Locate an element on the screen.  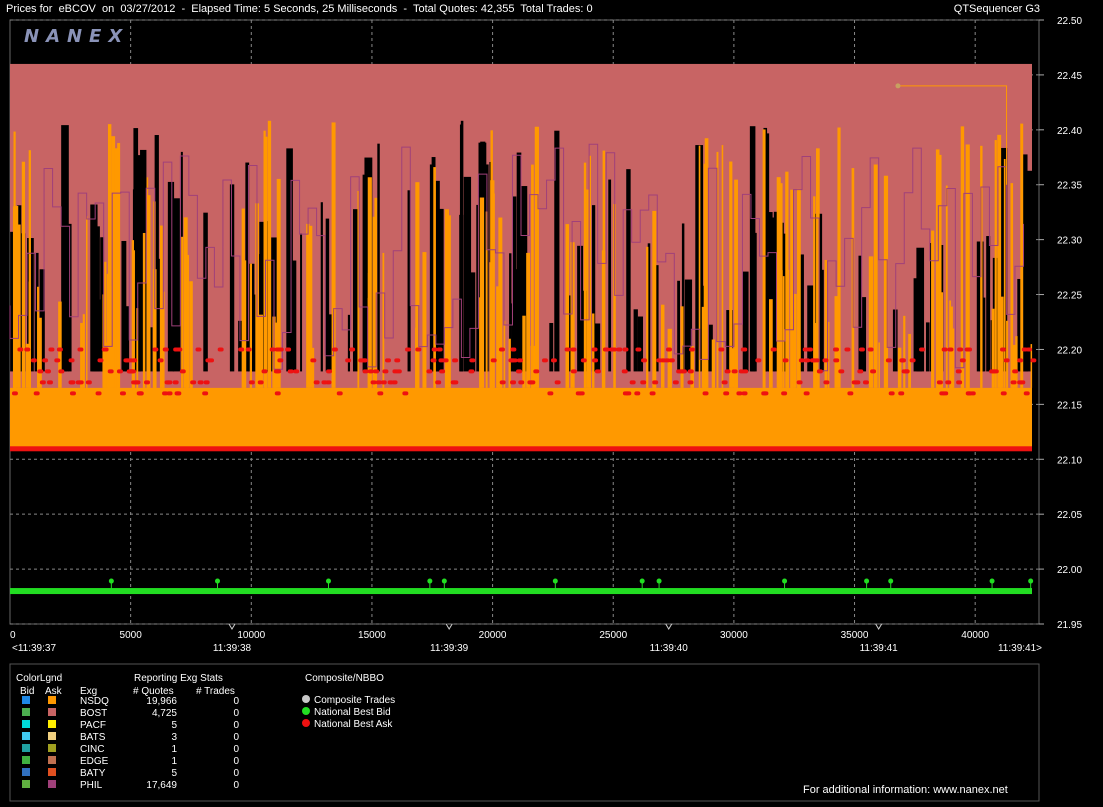
trade-count: 0 is located at coordinates (236, 725).